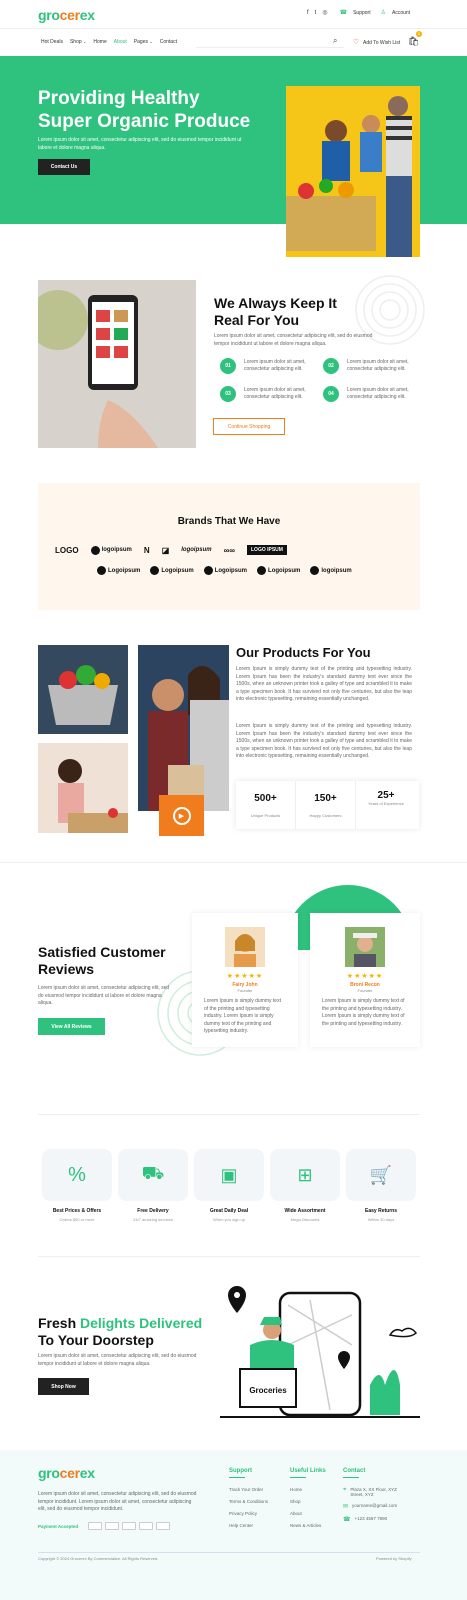  What do you see at coordinates (181, 815) in the screenshot?
I see `play-video-button: ▶` at bounding box center [181, 815].